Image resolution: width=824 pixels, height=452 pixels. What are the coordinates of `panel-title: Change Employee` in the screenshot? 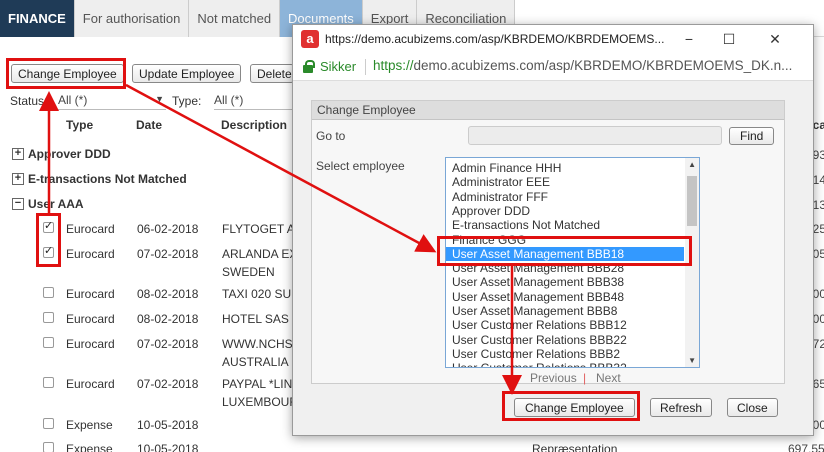 It's located at (548, 110).